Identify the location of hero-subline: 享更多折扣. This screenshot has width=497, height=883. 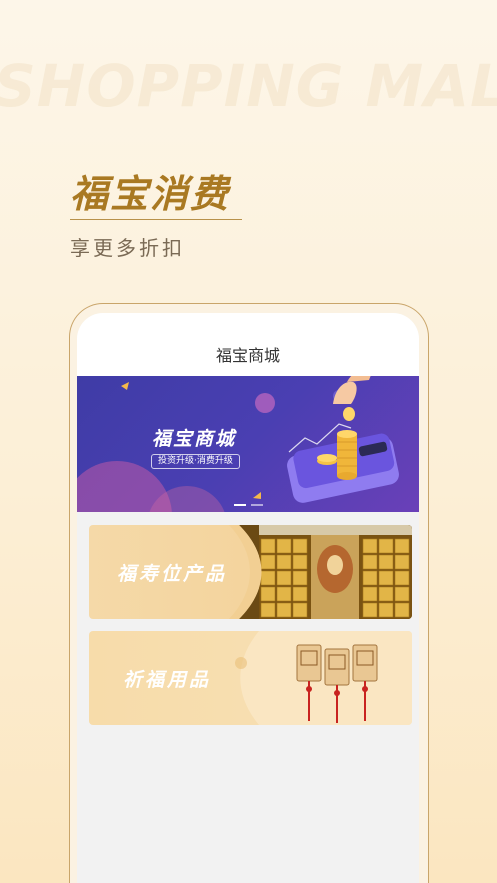
(127, 248).